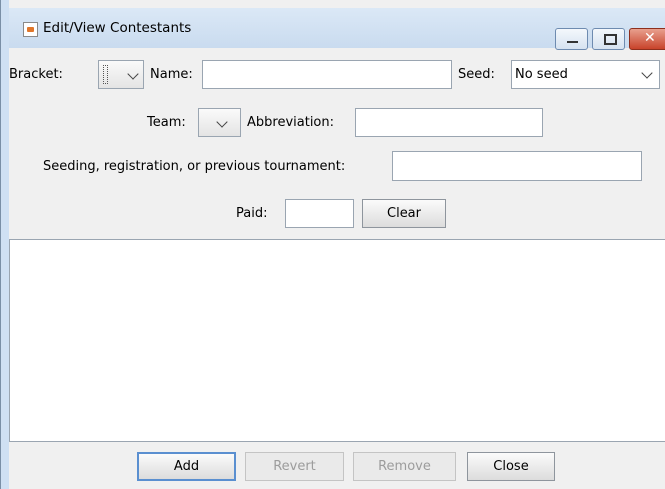 The image size is (665, 489). I want to click on close-window-button, so click(647, 39).